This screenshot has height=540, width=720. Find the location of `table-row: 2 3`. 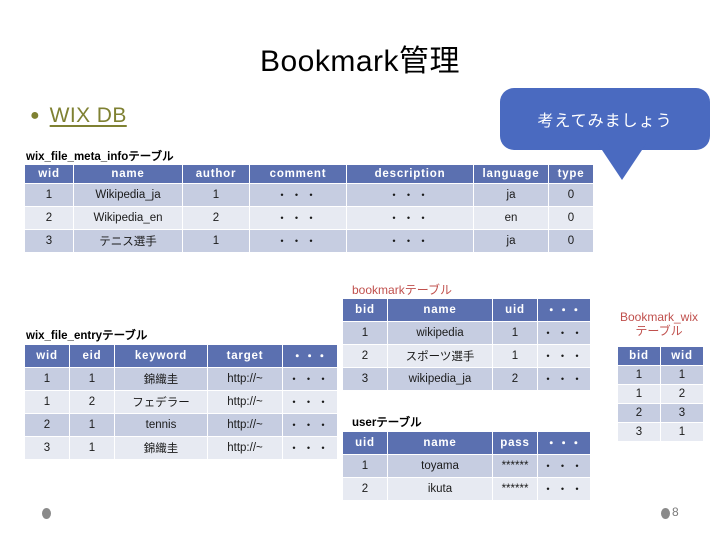

table-row: 2 3 is located at coordinates (660, 413).